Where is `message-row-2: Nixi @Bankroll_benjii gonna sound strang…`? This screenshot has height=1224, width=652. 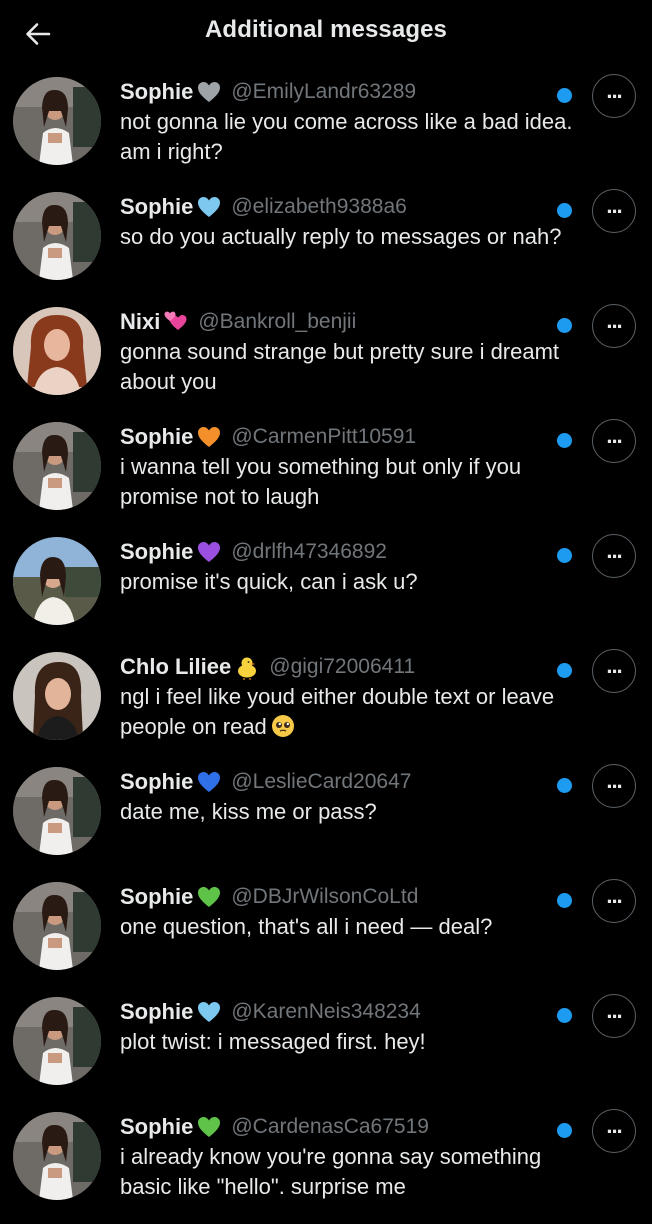
message-row-2: Nixi @Bankroll_benjii gonna sound strang… is located at coordinates (326, 361).